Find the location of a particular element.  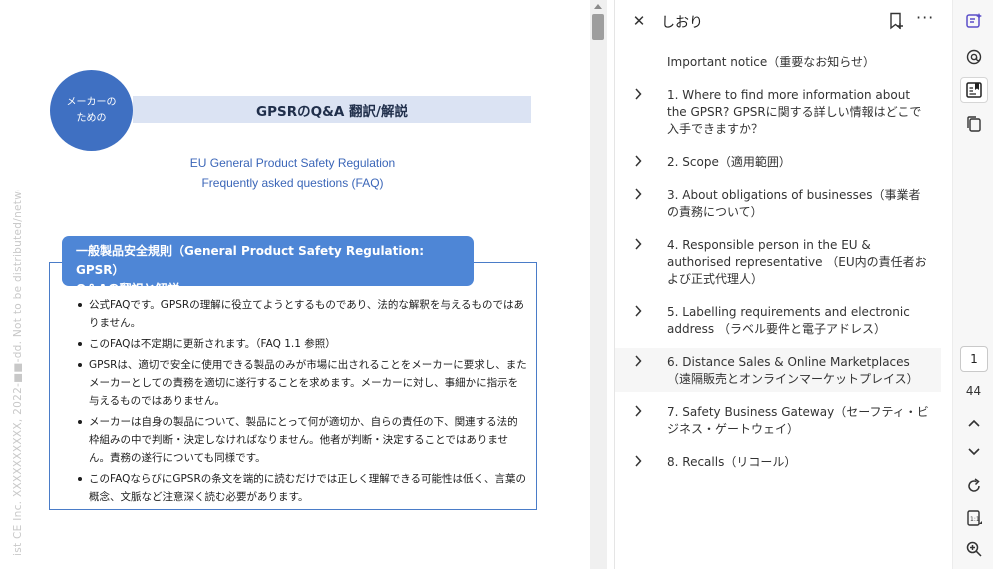

bookmark-label: 8. Recalls（リコール） is located at coordinates (799, 462).